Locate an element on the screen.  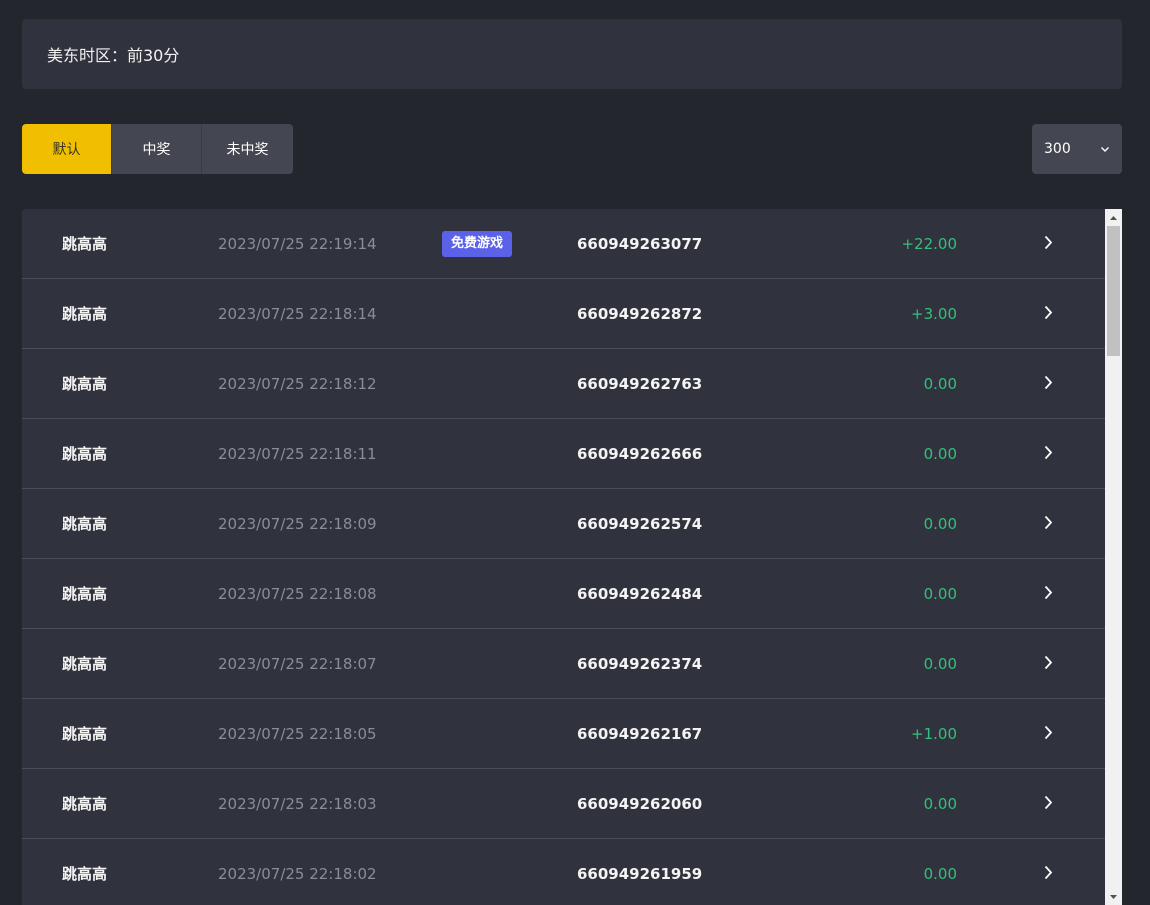
record-time: 2023/07/25 22:18:14 is located at coordinates (297, 314).